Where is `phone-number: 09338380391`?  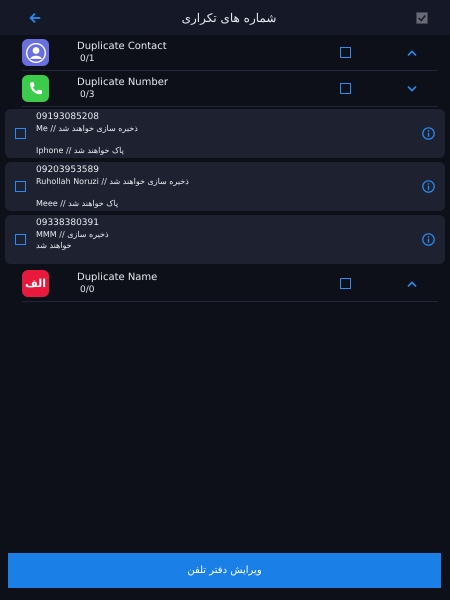
phone-number: 09338380391 is located at coordinates (68, 223).